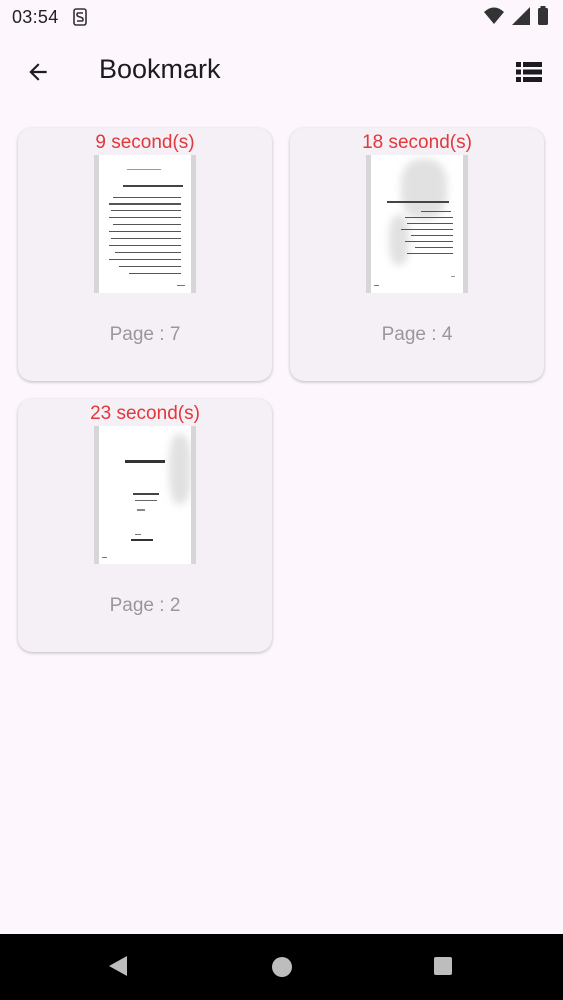 This screenshot has height=1000, width=563. I want to click on bookmark-page-number: Page : 4, so click(417, 334).